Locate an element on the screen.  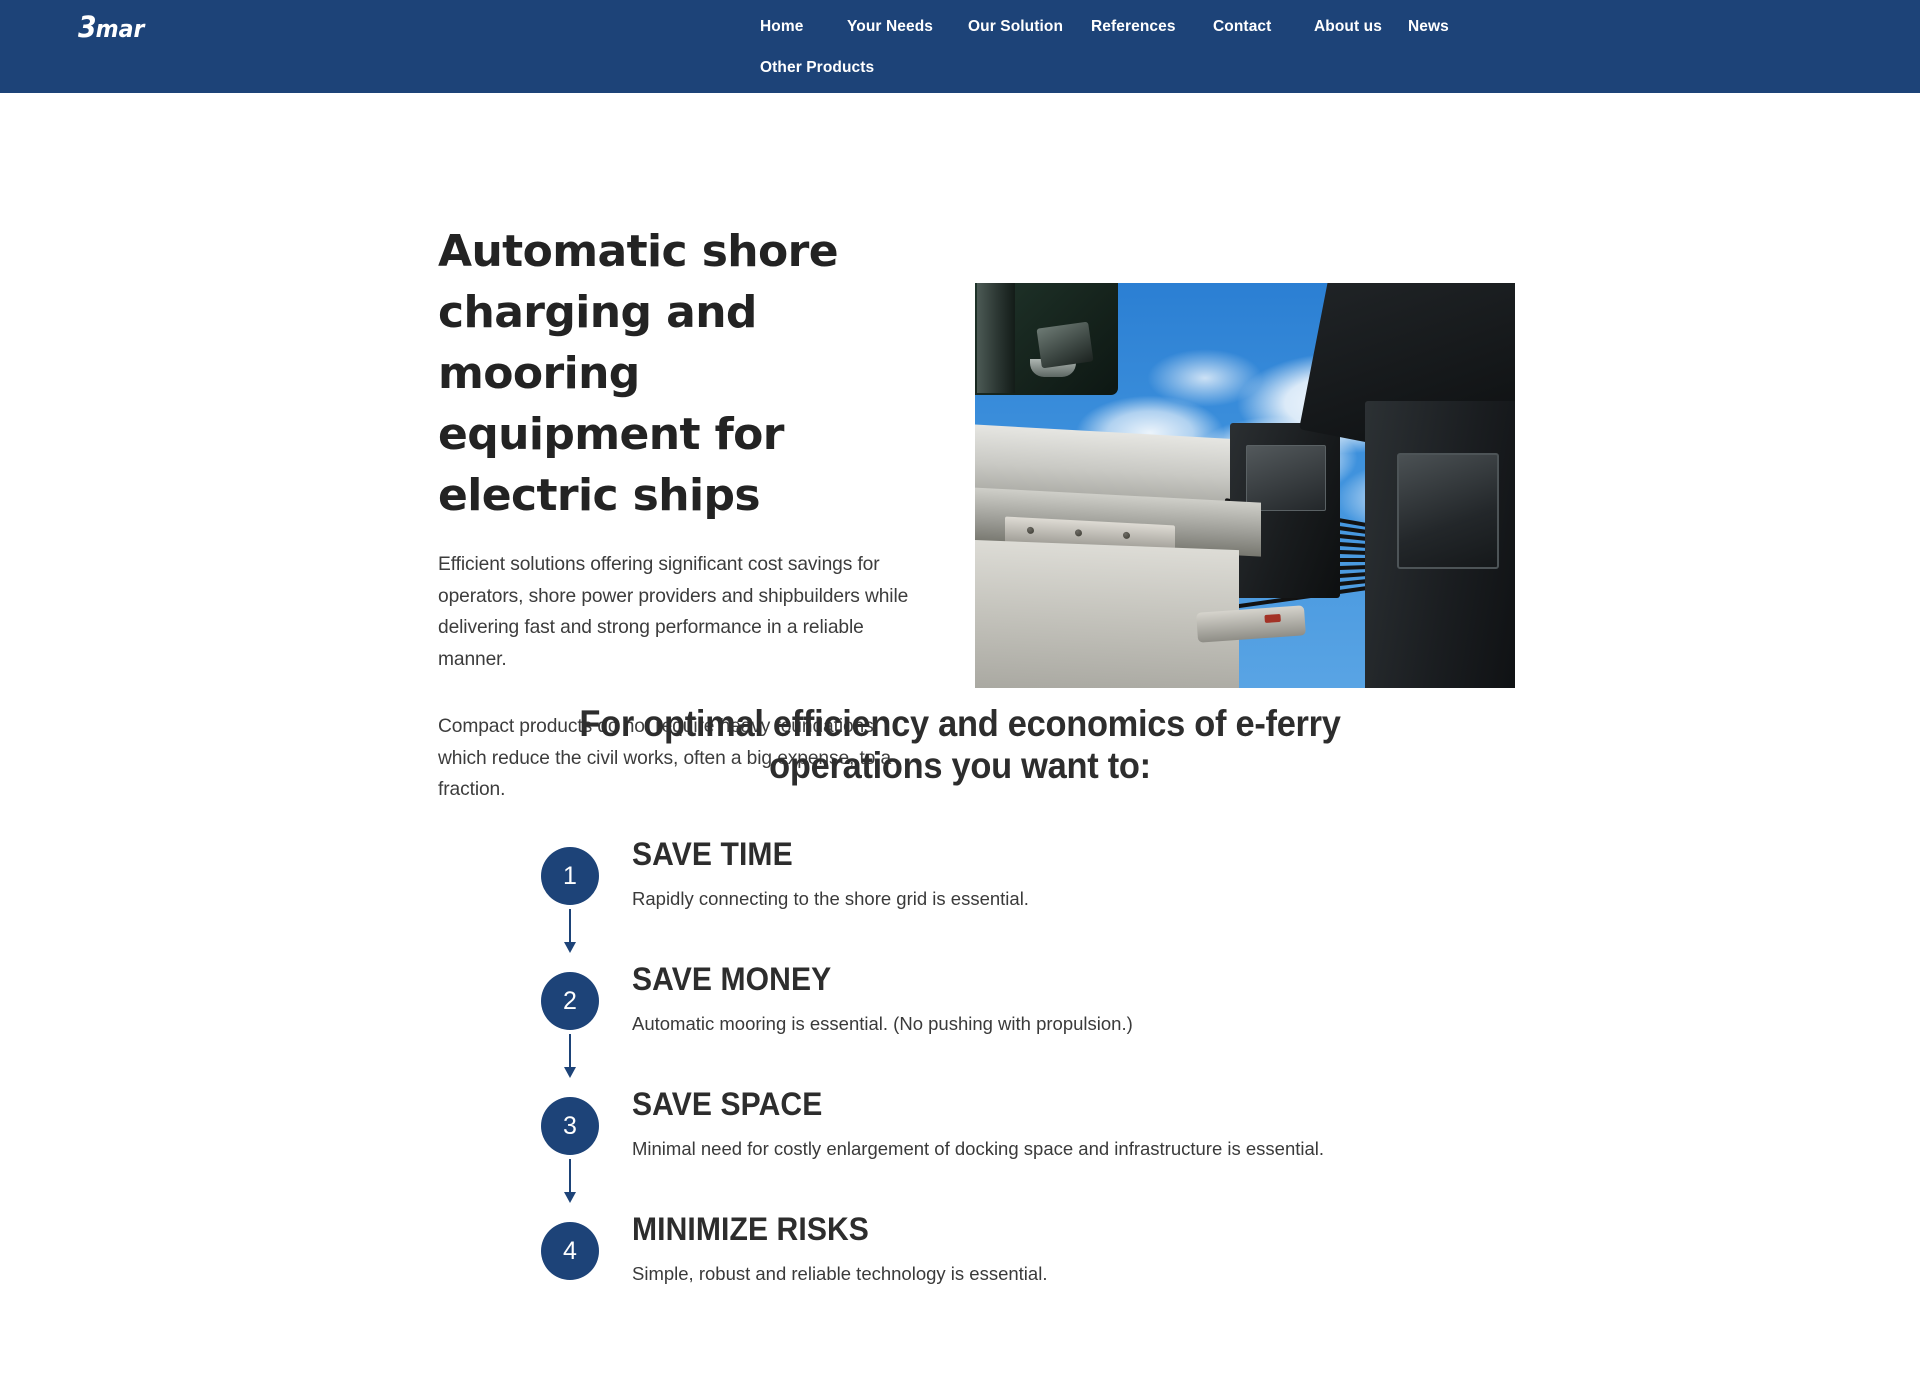
site-logo: 3mar is located at coordinates (111, 27).